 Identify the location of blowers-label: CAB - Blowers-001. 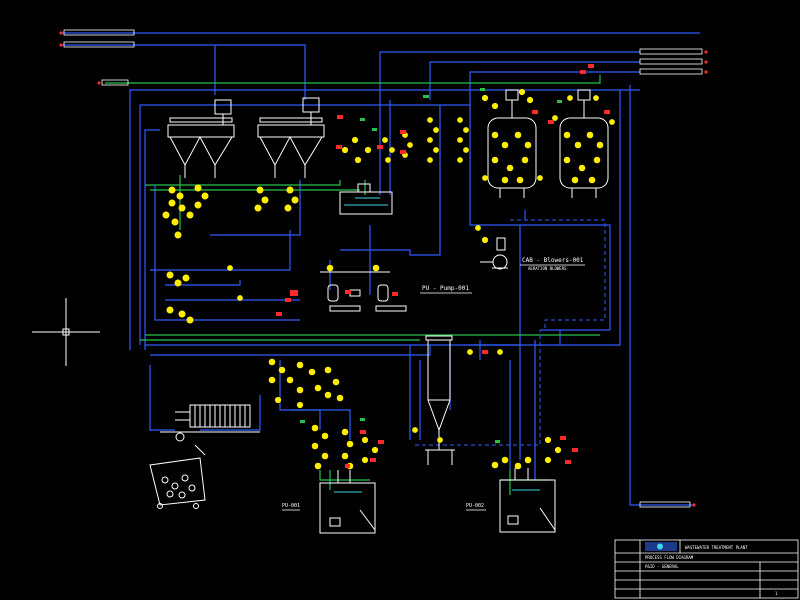
(553, 260).